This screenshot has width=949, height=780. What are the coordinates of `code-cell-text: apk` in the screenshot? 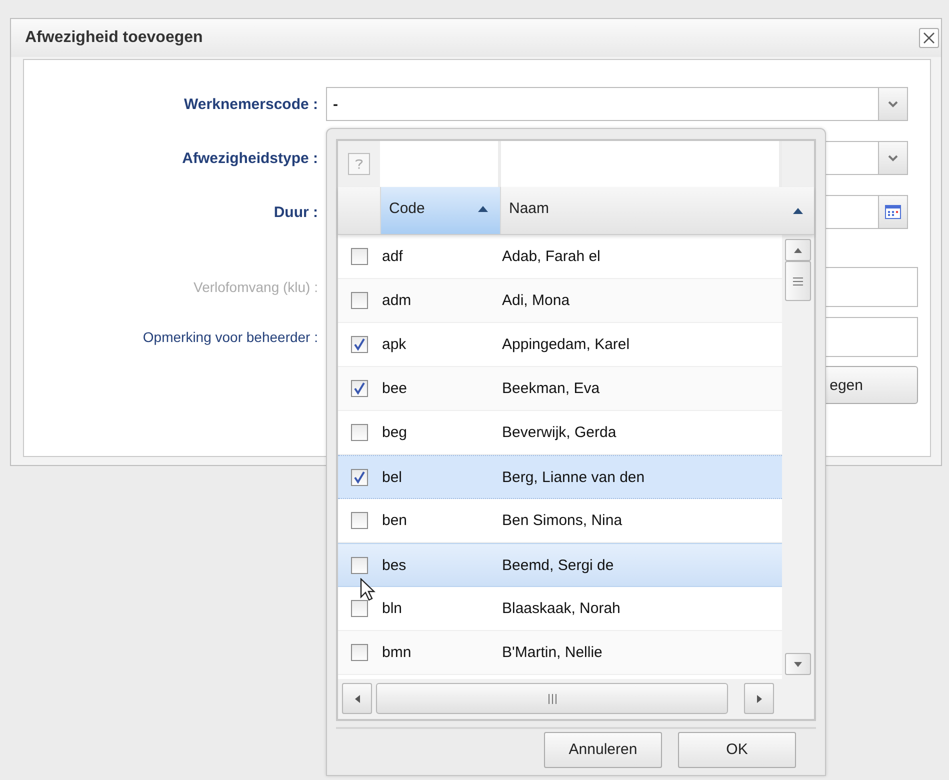 It's located at (394, 344).